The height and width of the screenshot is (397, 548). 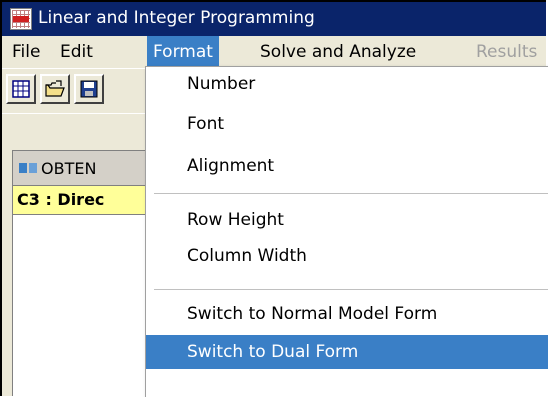 What do you see at coordinates (506, 52) in the screenshot?
I see `menu-results: Results` at bounding box center [506, 52].